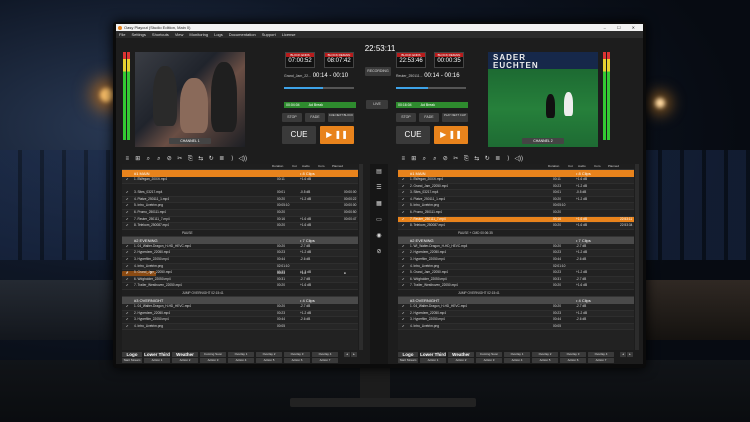 This screenshot has width=750, height=422. I want to click on menu-item-documentation: Documentation, so click(242, 34).